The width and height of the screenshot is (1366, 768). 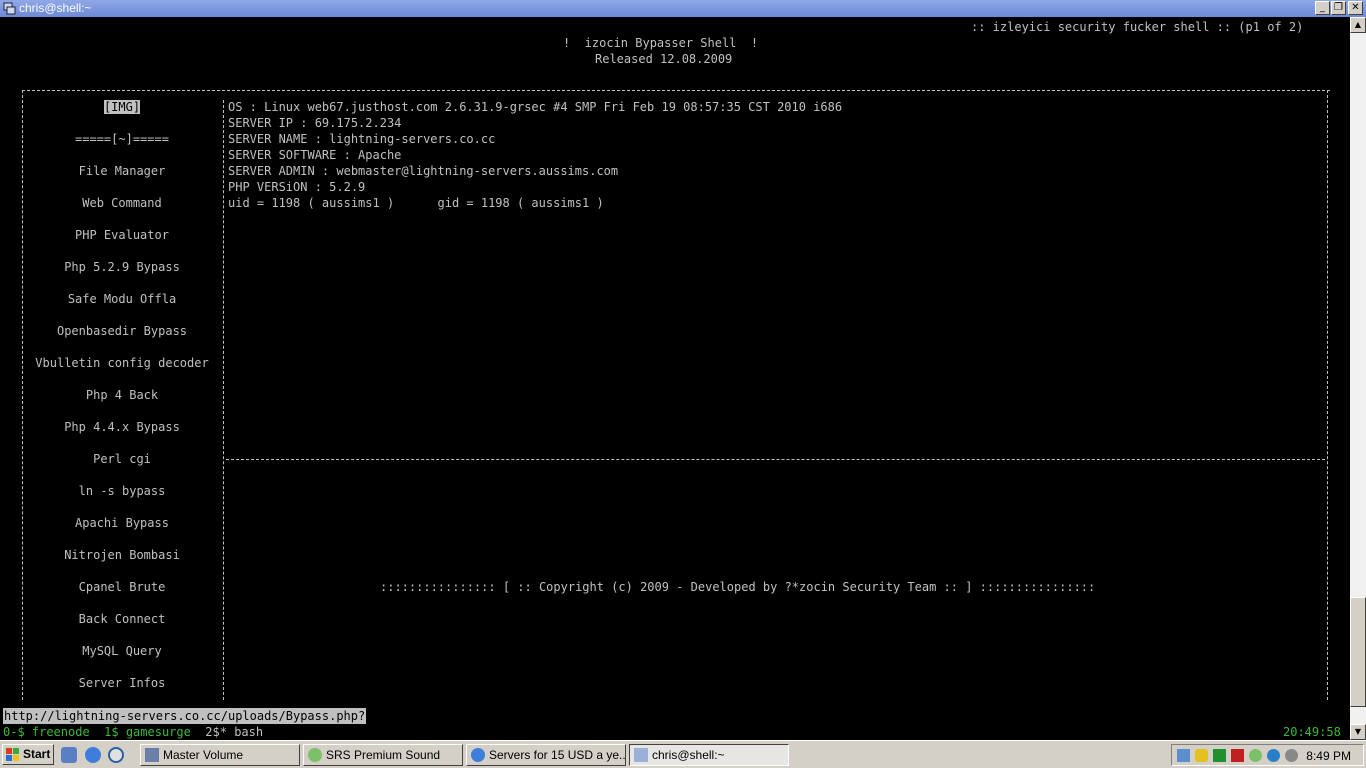 I want to click on menu-item-server-infos: Server Infos, so click(x=122, y=683).